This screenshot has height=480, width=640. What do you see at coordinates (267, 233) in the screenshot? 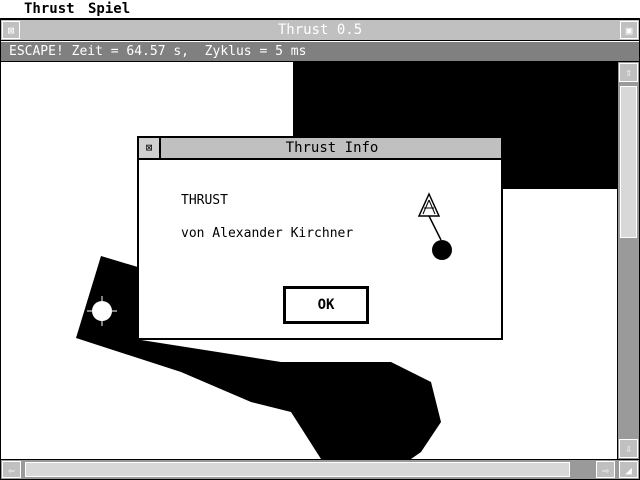
I see `dialog-author: von Alexander Kirchner` at bounding box center [267, 233].